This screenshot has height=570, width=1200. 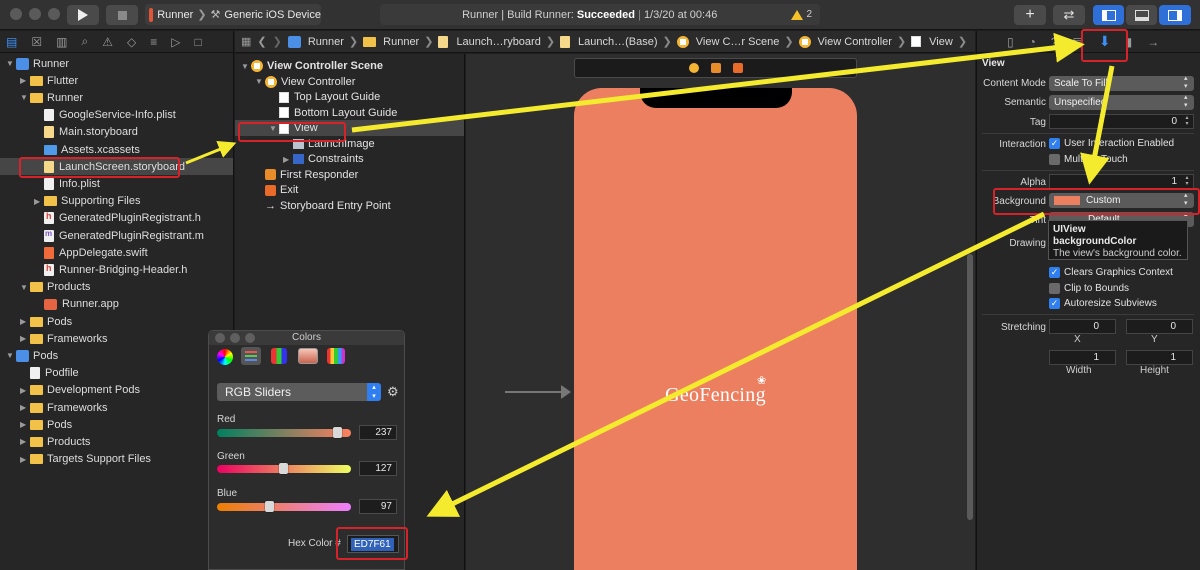 I want to click on file-tree-row: ▼ Pods, so click(x=116, y=355).